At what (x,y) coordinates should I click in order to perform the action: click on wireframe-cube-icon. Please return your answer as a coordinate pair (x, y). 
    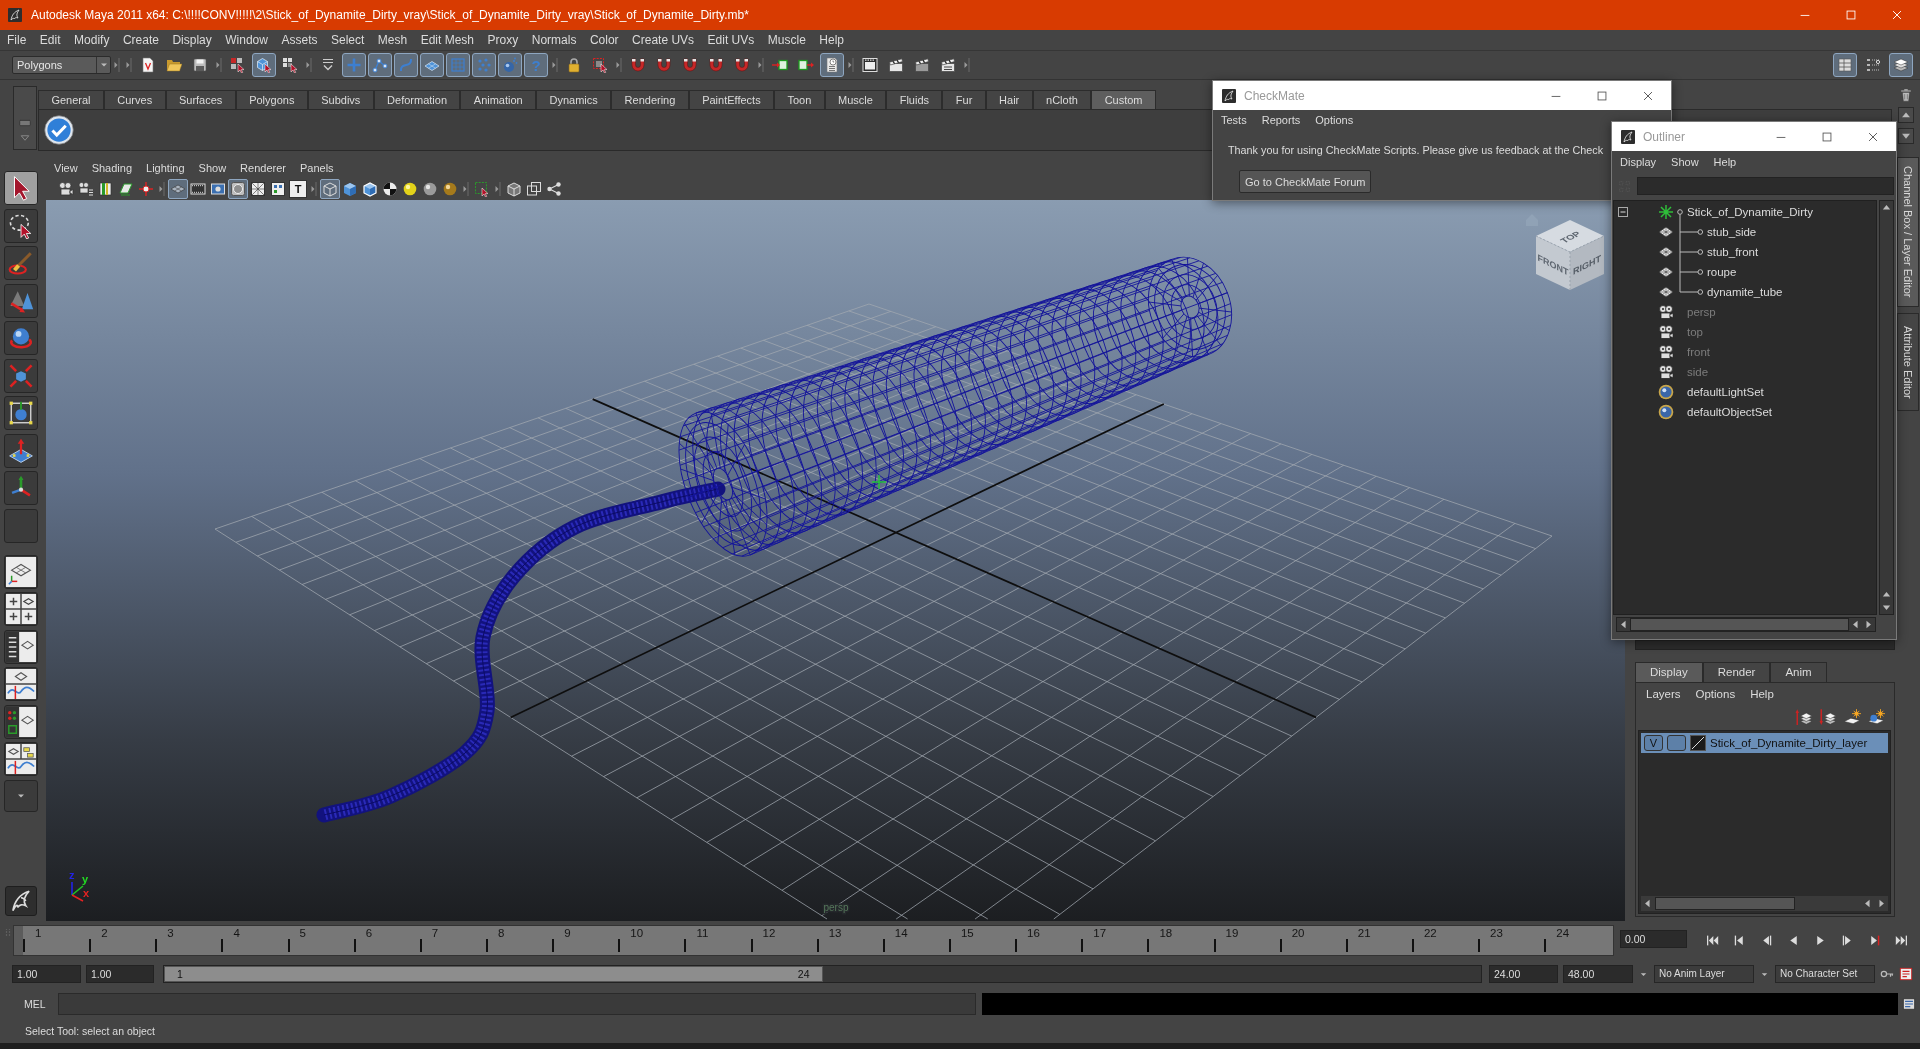
    Looking at the image, I should click on (330, 189).